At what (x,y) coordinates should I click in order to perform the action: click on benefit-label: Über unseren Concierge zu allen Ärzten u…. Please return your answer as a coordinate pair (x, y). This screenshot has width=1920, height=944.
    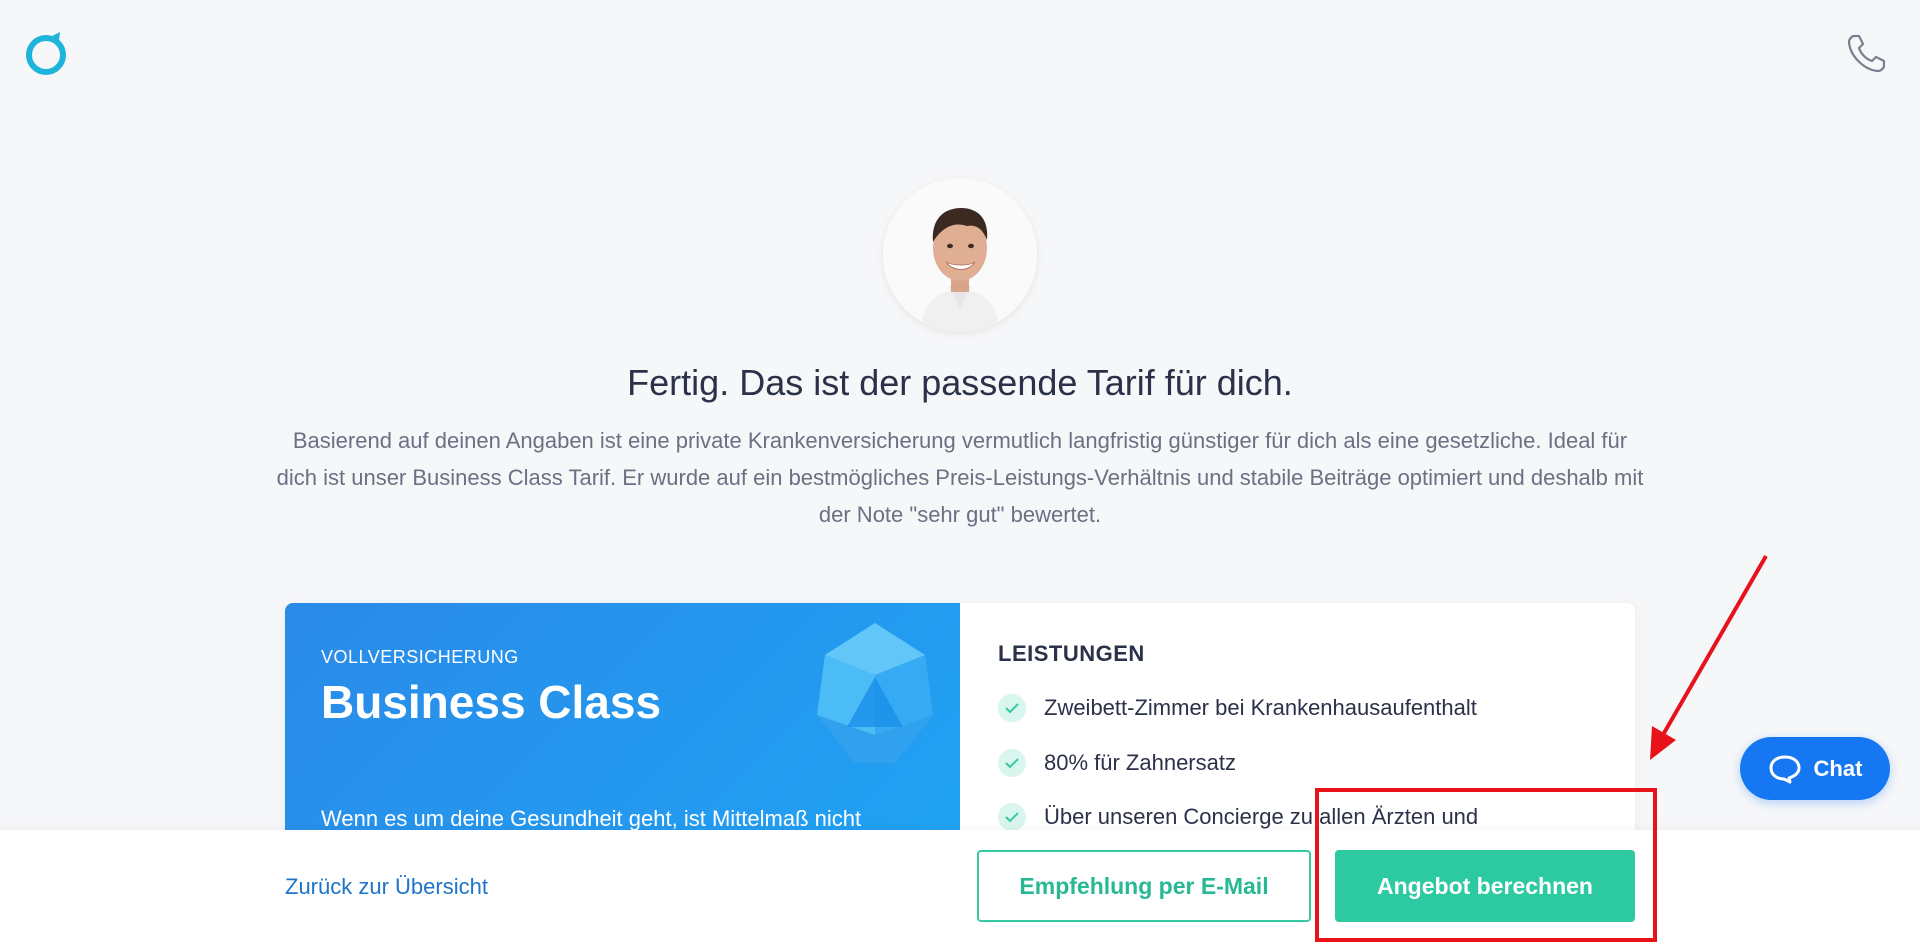
    Looking at the image, I should click on (1261, 816).